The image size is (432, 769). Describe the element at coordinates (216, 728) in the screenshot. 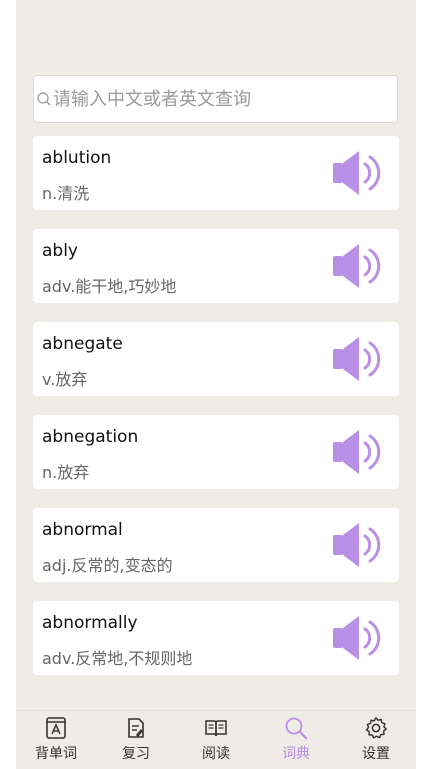

I see `book-icon` at that location.